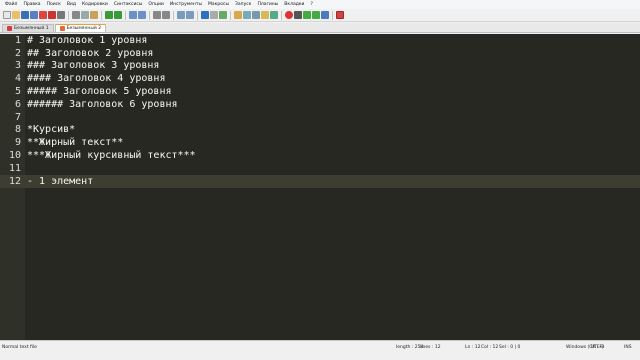 This screenshot has height=360, width=640. What do you see at coordinates (17, 53) in the screenshot?
I see `line-number: 2` at bounding box center [17, 53].